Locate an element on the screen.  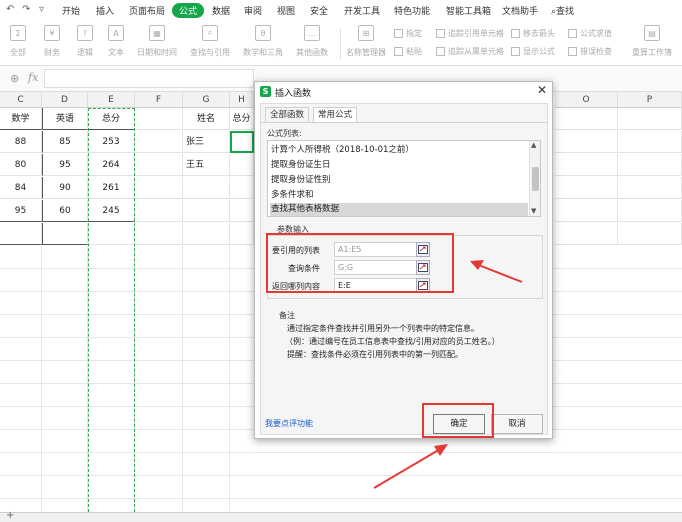
feedback-link: 我要点评功能 is located at coordinates (289, 423).